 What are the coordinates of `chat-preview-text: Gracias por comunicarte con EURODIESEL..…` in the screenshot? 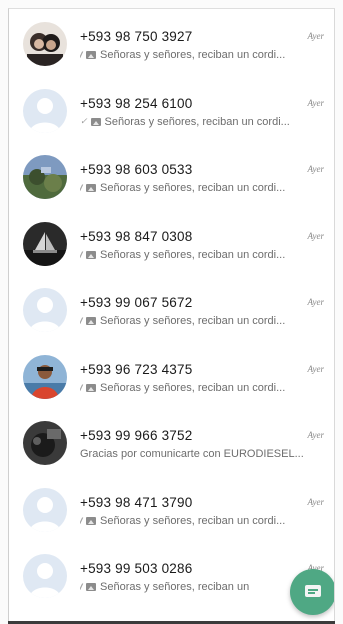 It's located at (192, 454).